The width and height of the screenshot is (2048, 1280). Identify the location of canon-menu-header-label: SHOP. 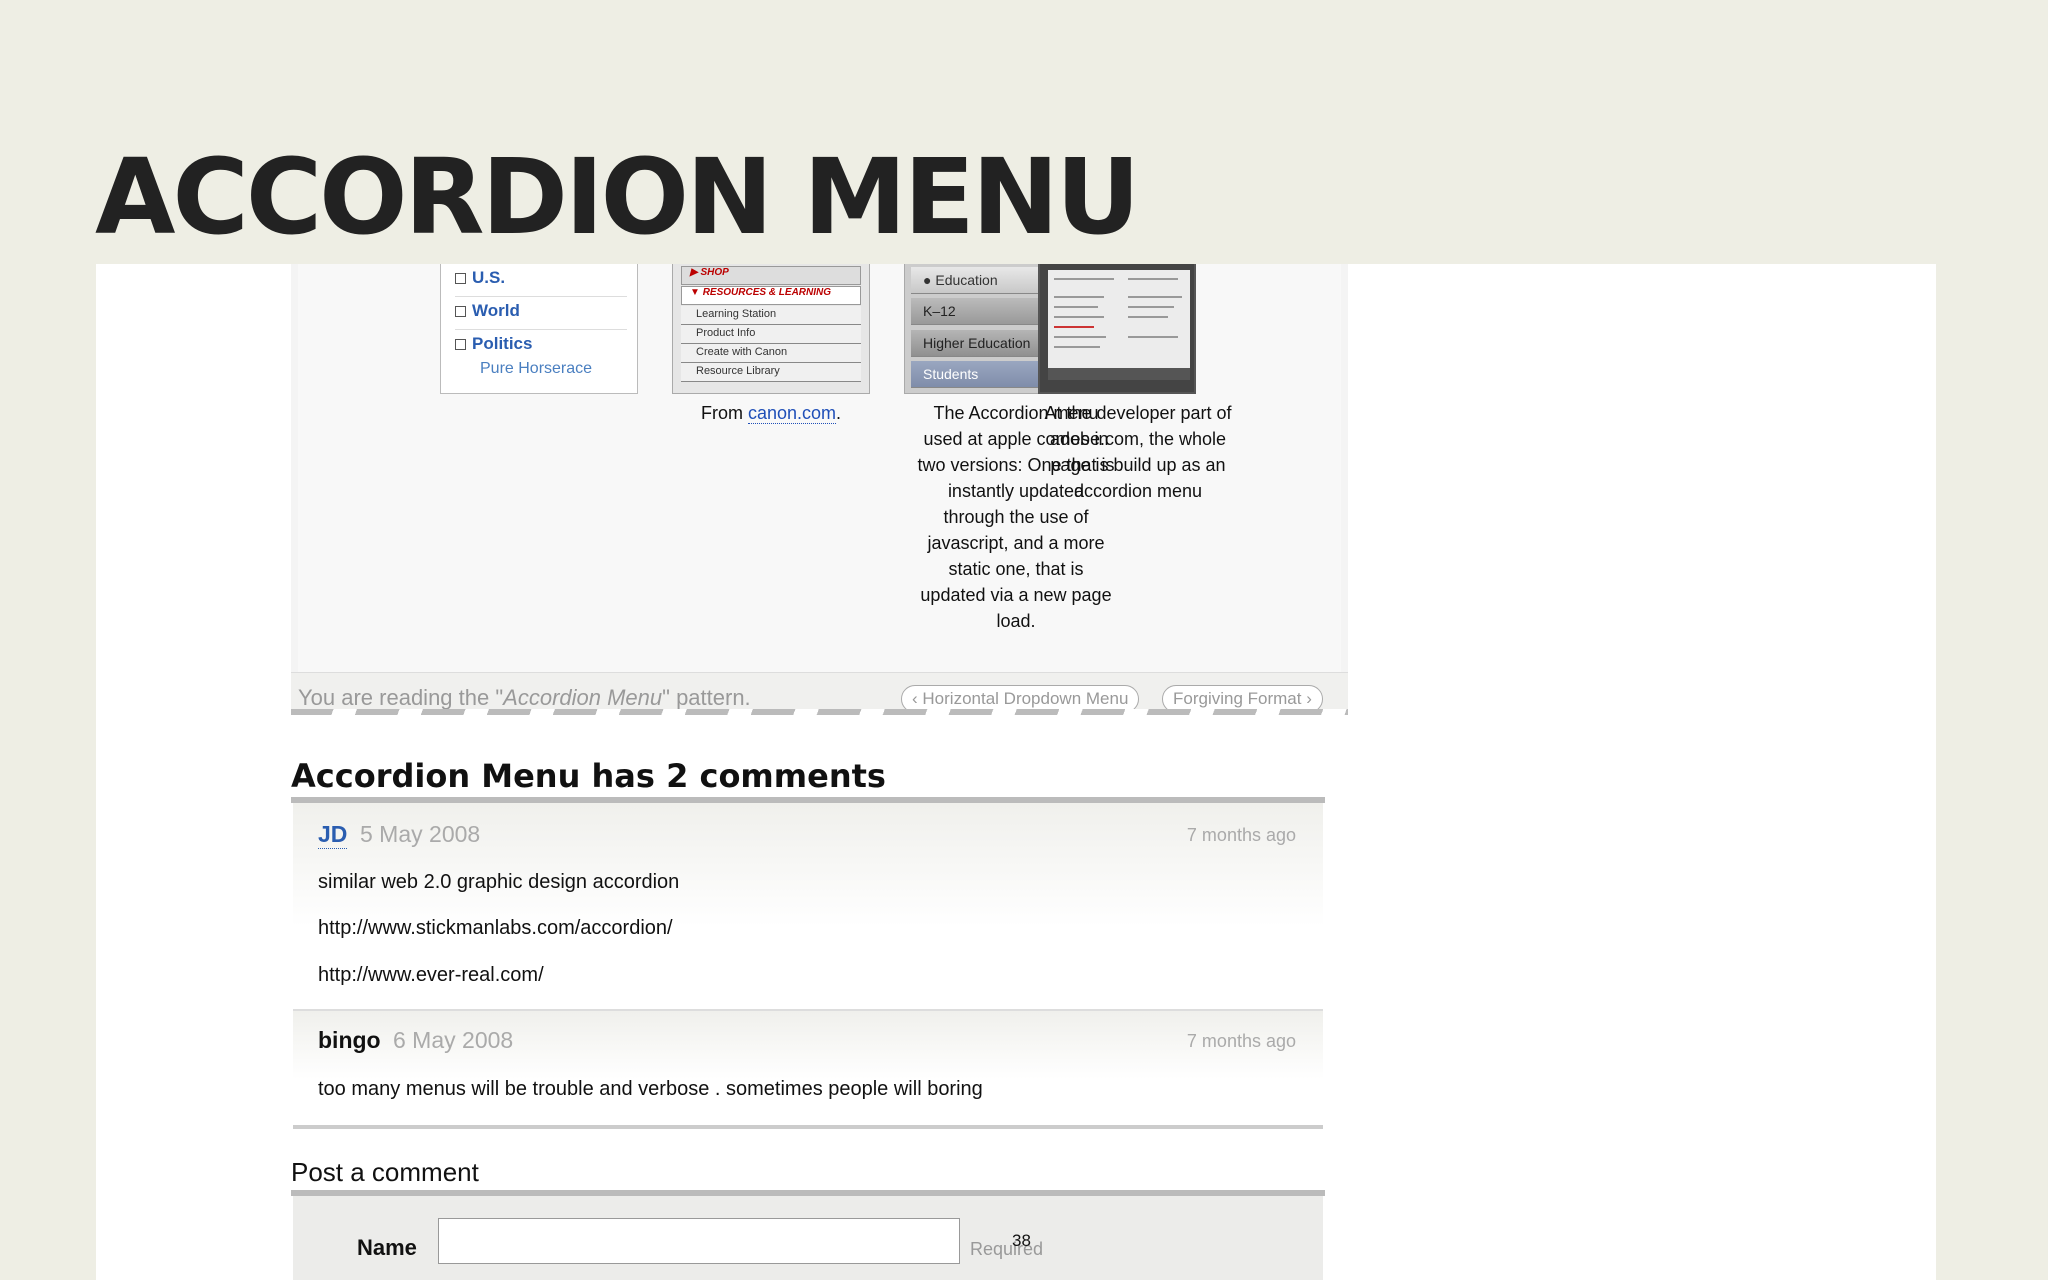
(714, 272).